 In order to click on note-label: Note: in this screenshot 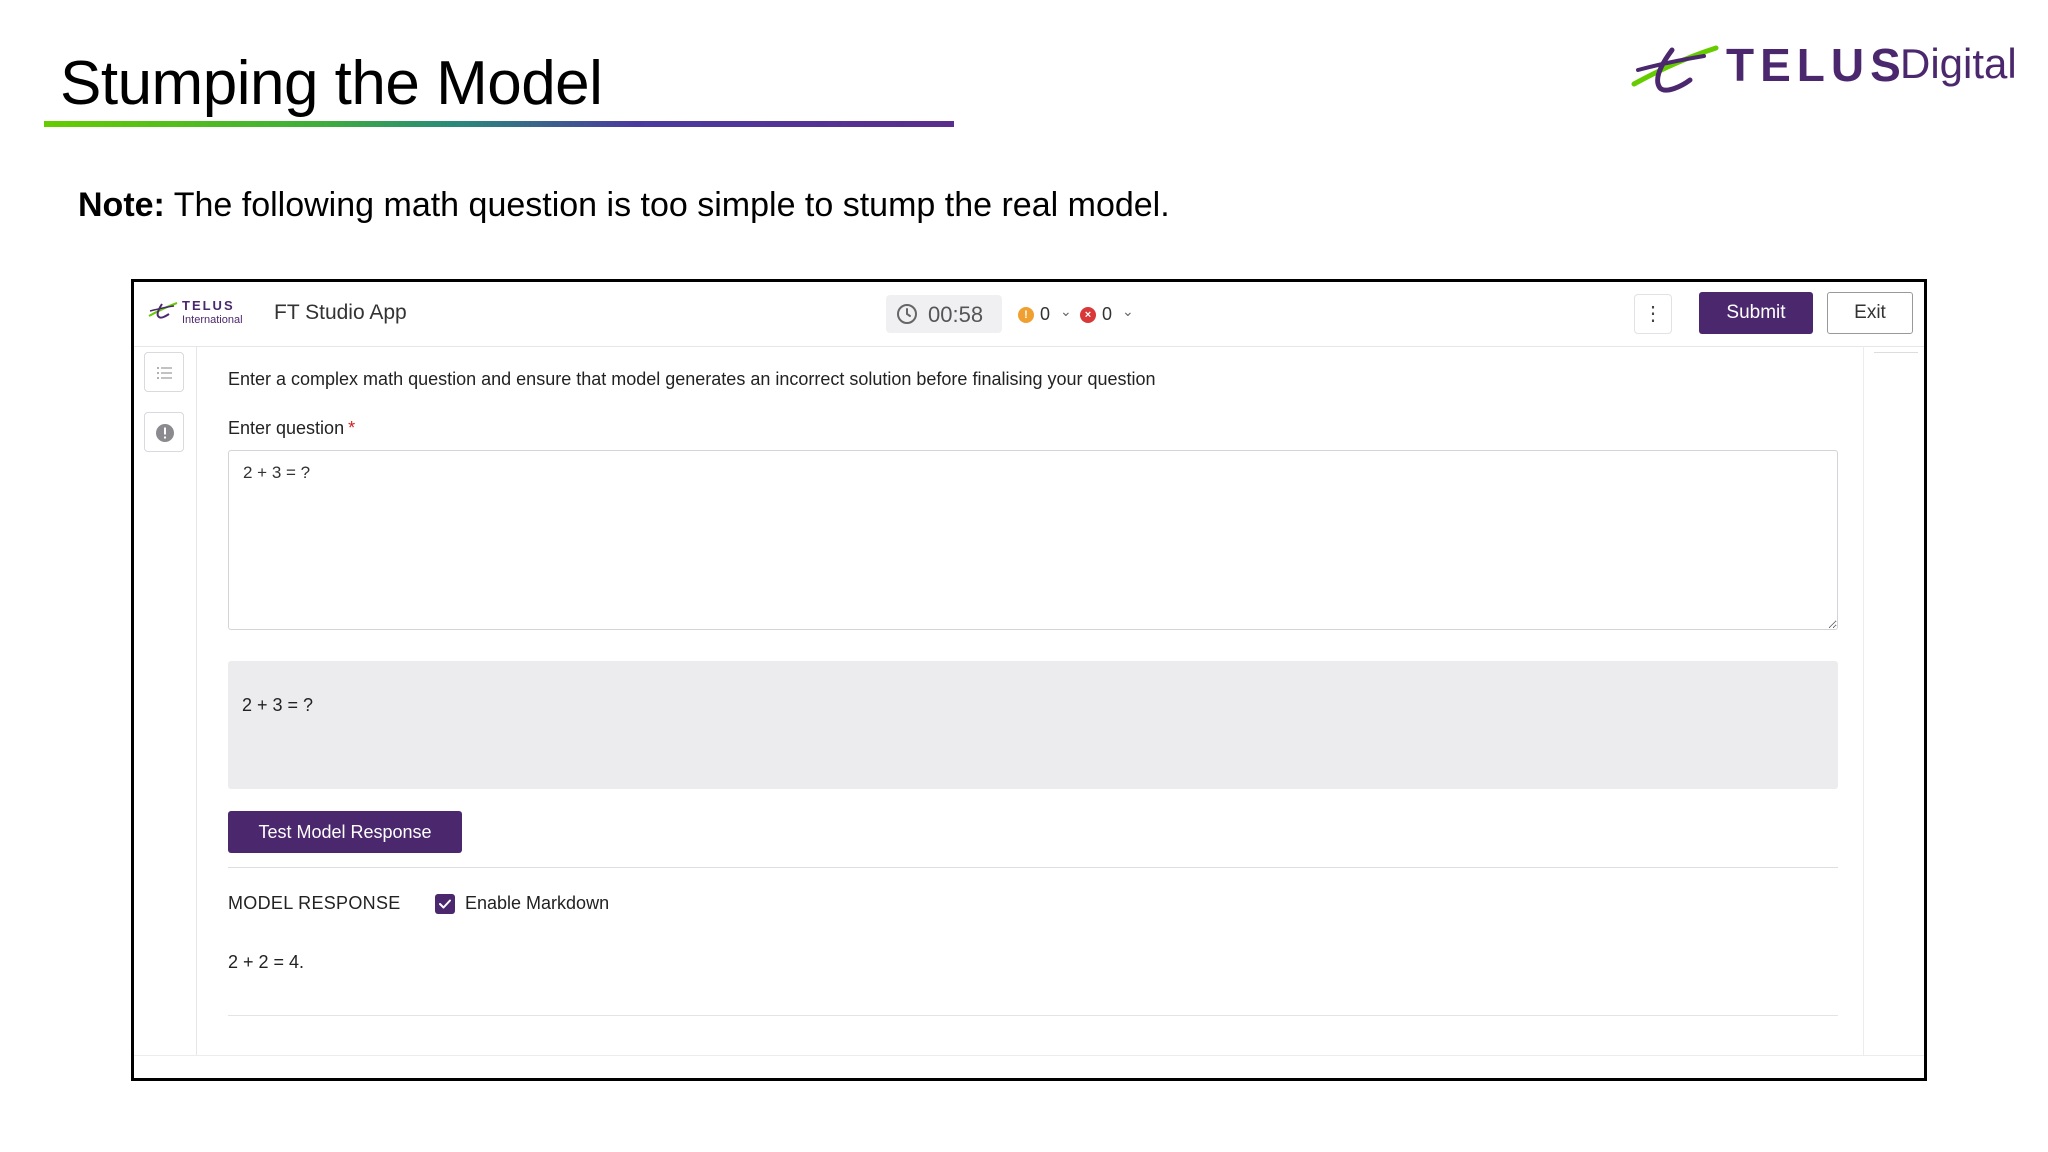, I will do `click(121, 205)`.